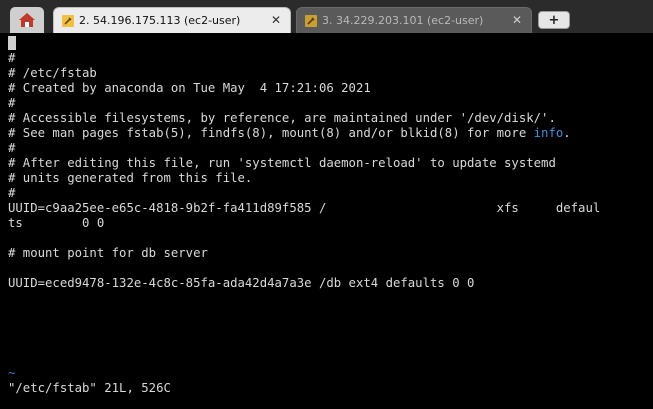  I want to click on home-tab, so click(27, 20).